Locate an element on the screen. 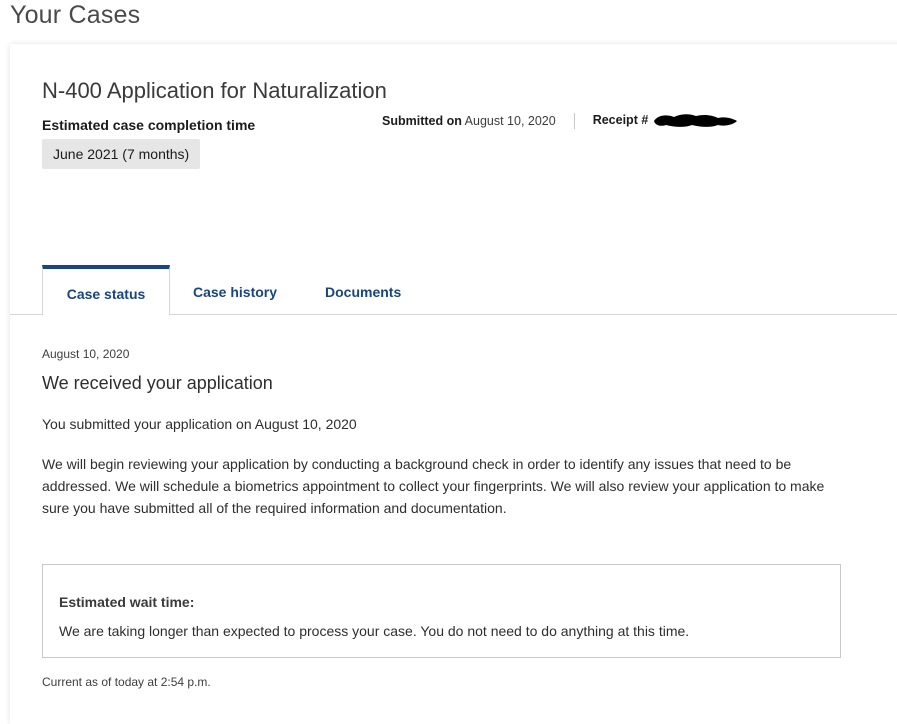 The image size is (897, 724). status-date: August 10, 2020 is located at coordinates (86, 354).